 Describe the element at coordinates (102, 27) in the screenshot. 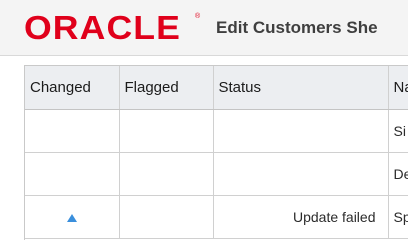

I see `oracle-logo: ORACLE` at that location.